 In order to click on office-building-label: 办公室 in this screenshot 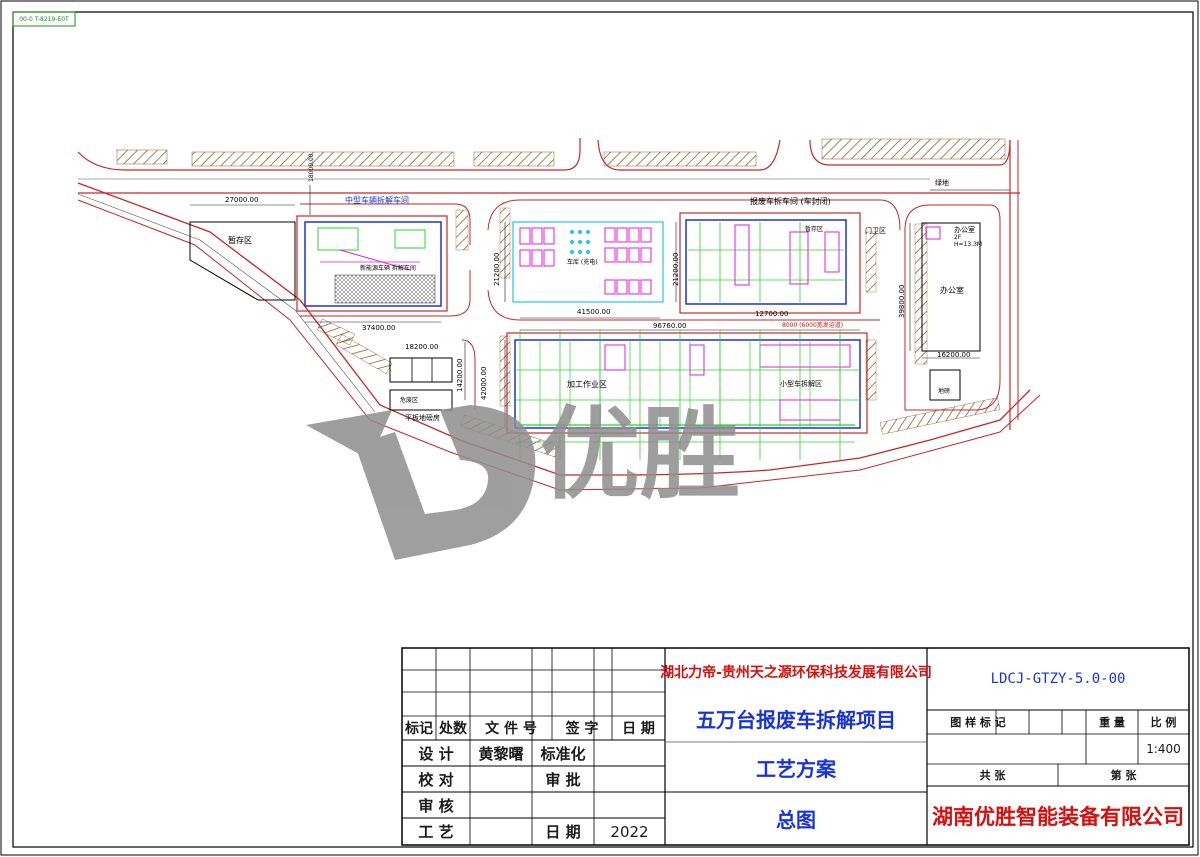, I will do `click(952, 290)`.